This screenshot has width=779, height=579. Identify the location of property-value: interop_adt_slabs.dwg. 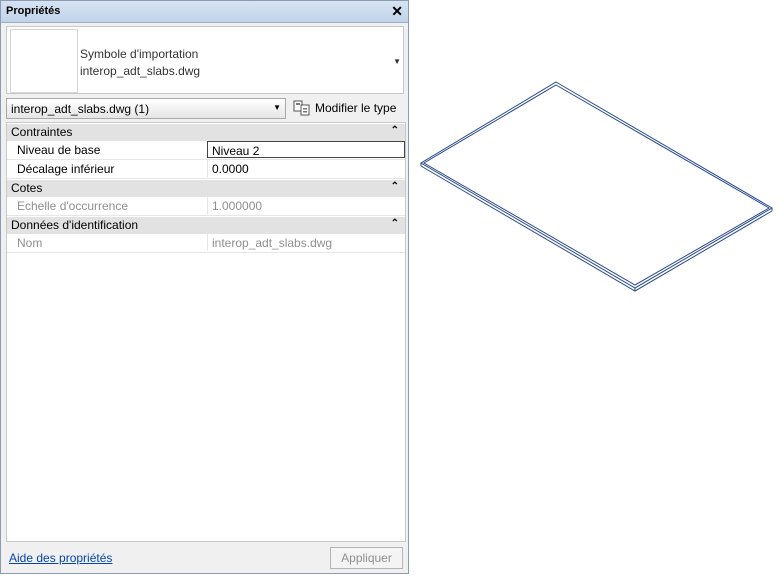
(272, 243).